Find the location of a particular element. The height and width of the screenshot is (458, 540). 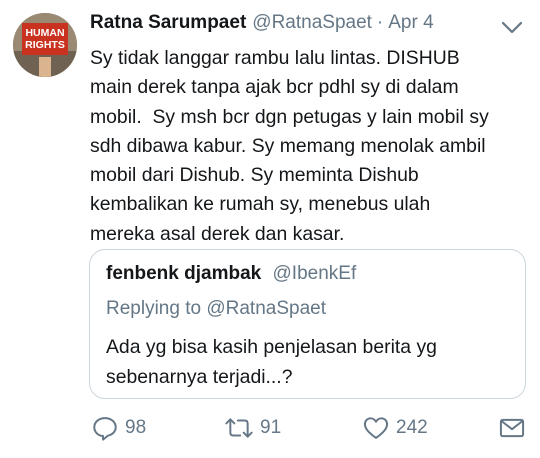

heart-icon is located at coordinates (376, 428).